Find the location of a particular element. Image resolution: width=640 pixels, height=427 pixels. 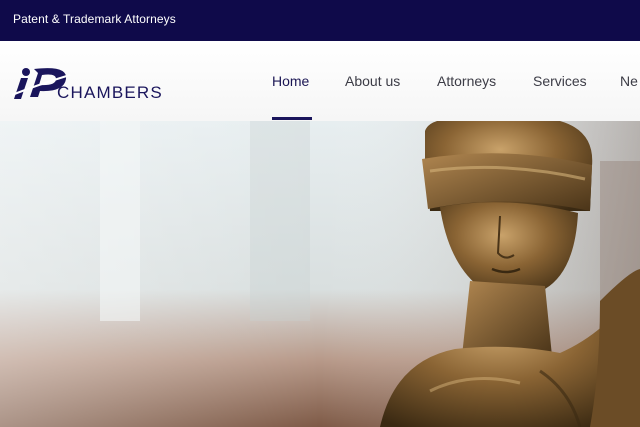

nav-services: Services is located at coordinates (560, 81).